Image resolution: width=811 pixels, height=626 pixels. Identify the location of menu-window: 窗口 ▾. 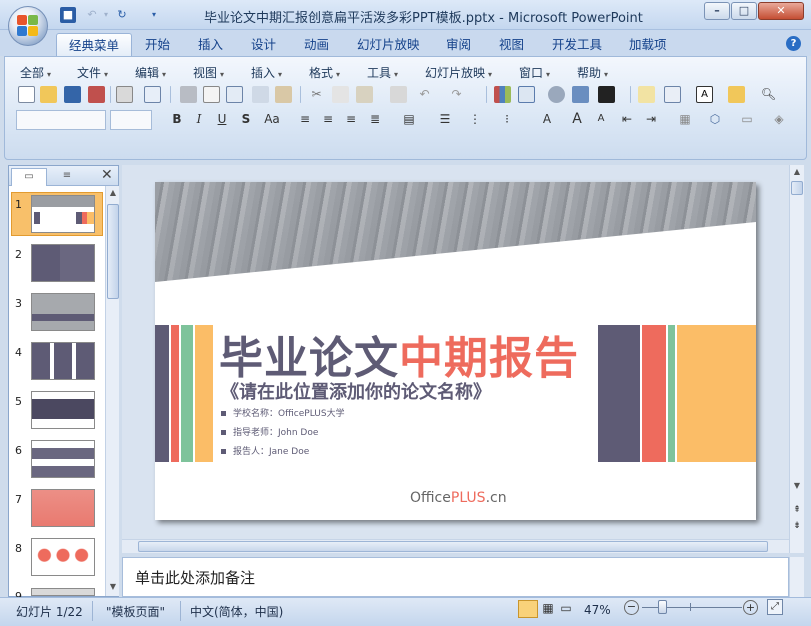
(534, 72).